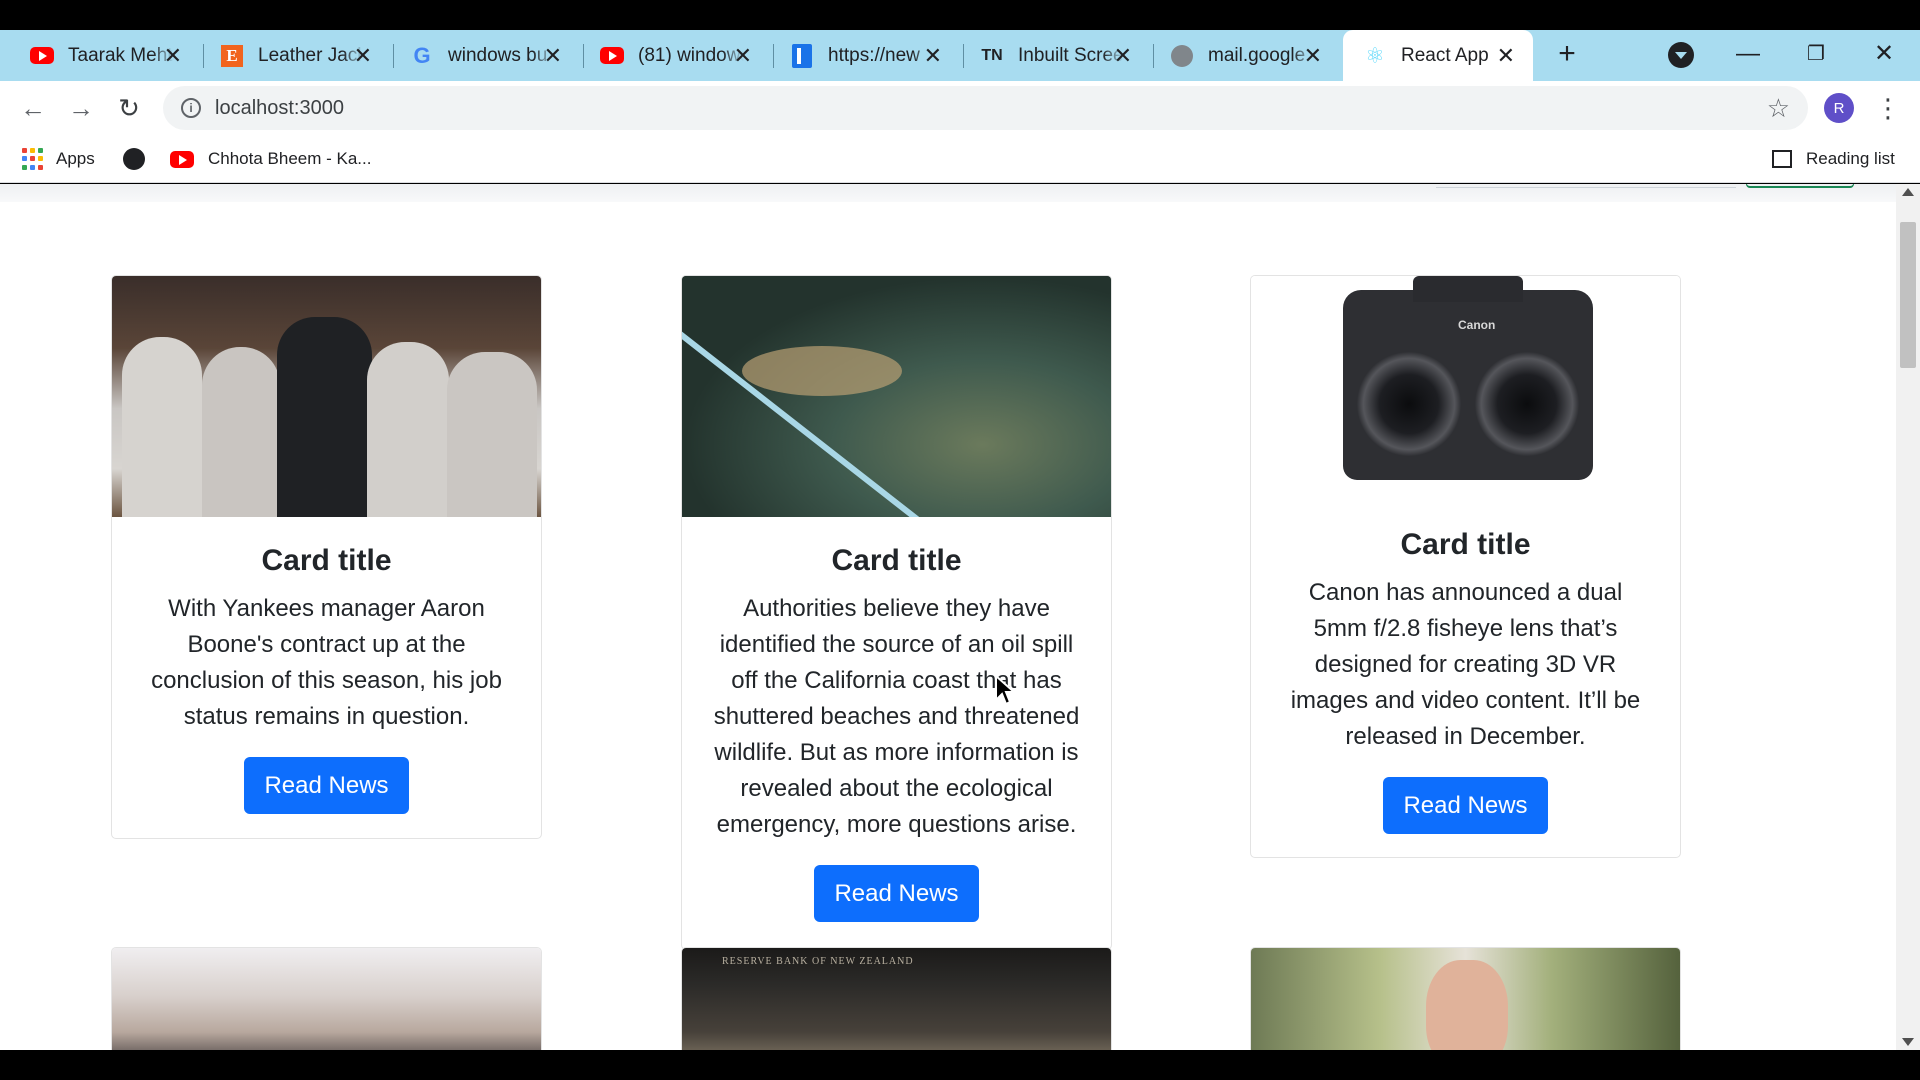  I want to click on browser-toolbar: ← → ↻ i localhost:3000 ☆ R ⋮, so click(960, 108).